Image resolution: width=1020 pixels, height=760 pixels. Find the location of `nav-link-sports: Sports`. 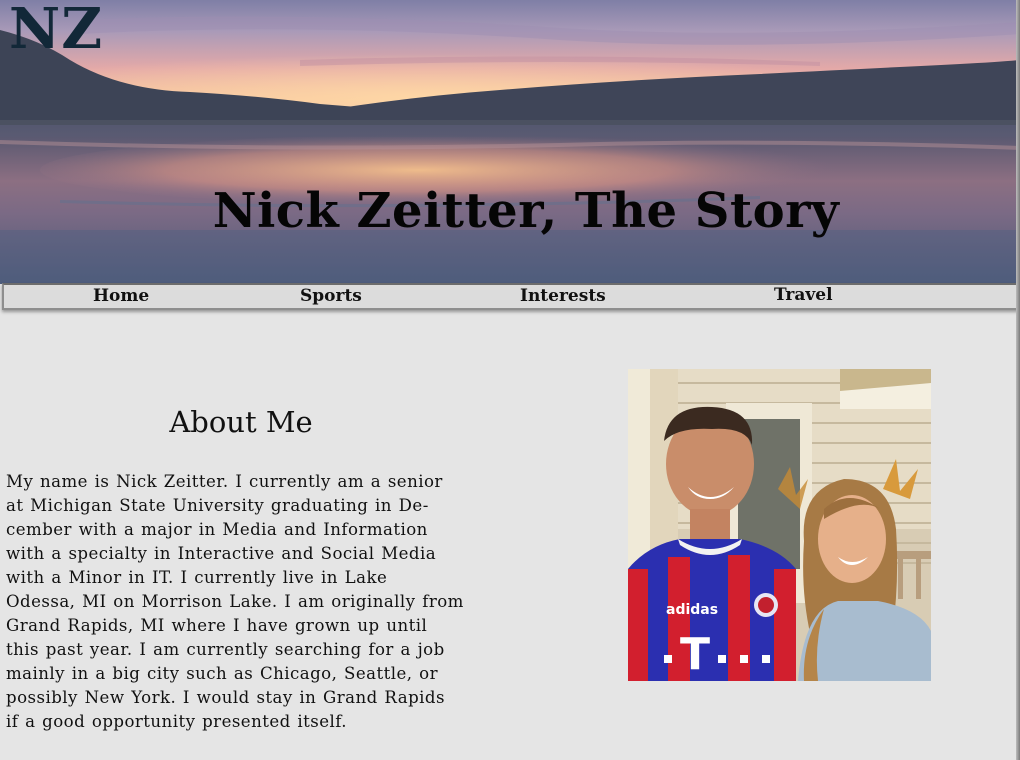

nav-link-sports: Sports is located at coordinates (331, 296).